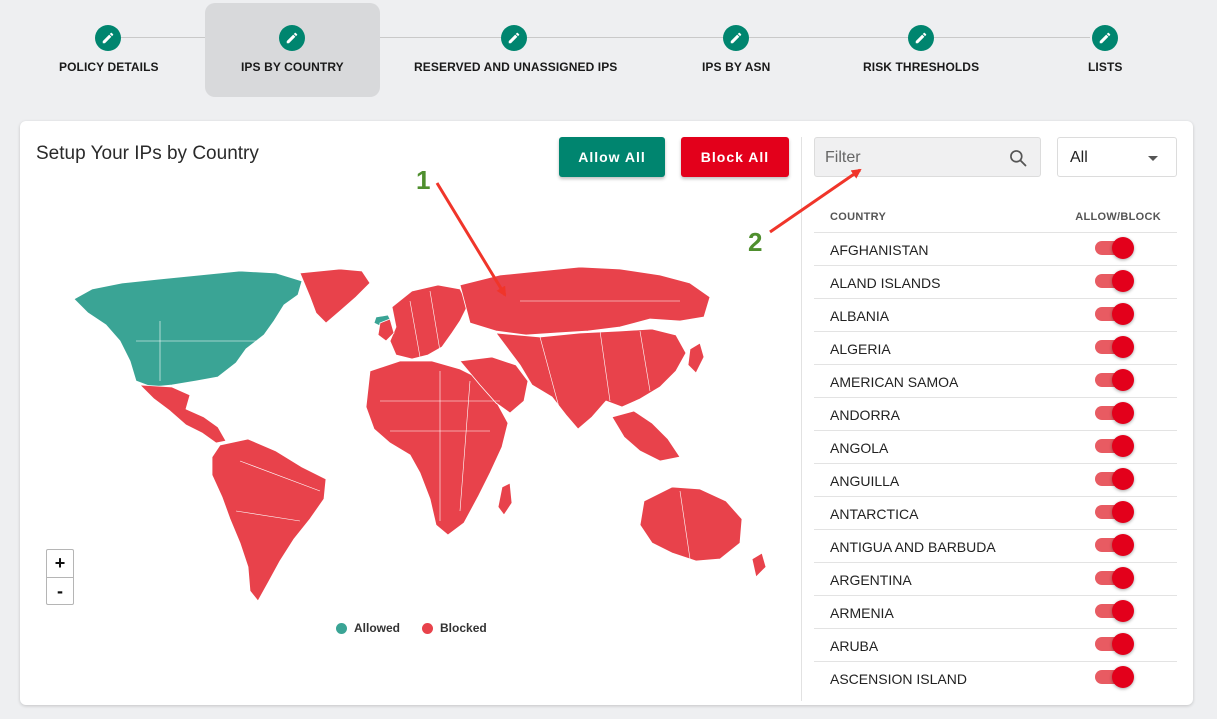 The height and width of the screenshot is (719, 1217). What do you see at coordinates (188, 329) in the screenshot?
I see `map-region-north-america` at bounding box center [188, 329].